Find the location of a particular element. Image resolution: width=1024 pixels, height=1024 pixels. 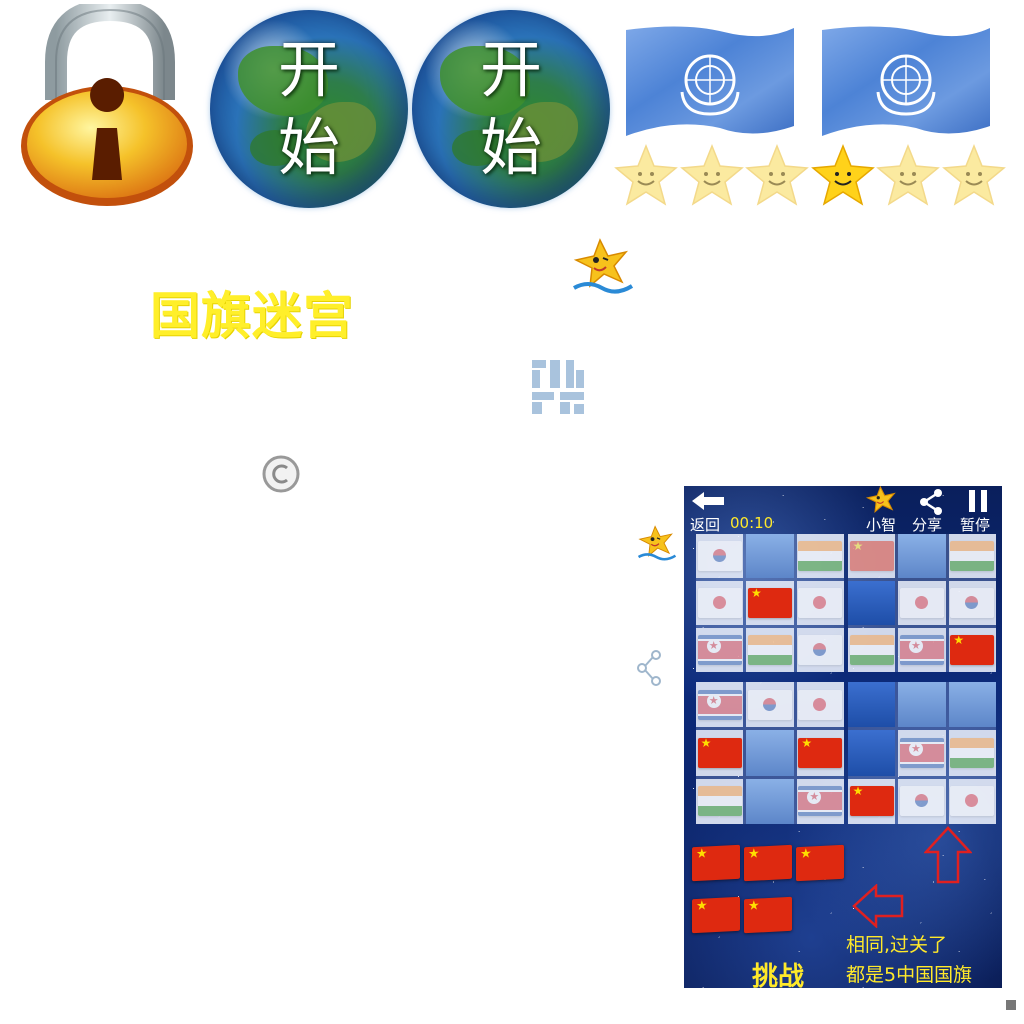

back-arrow-icon is located at coordinates (708, 501).